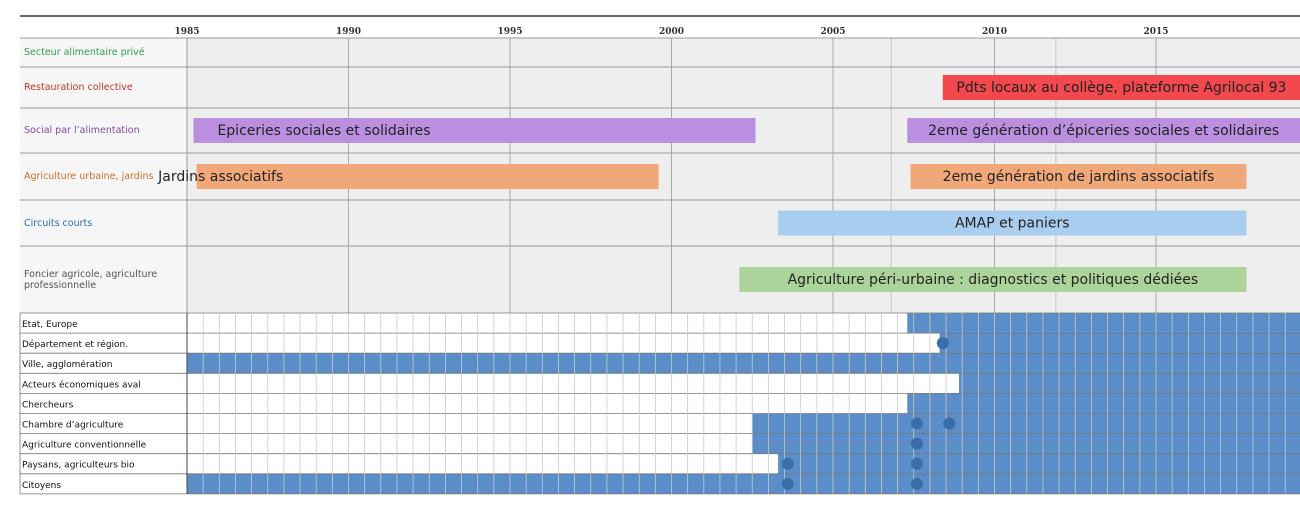 This screenshot has width=1300, height=527. I want to click on domain-label: Social par l’alimentation, so click(82, 130).